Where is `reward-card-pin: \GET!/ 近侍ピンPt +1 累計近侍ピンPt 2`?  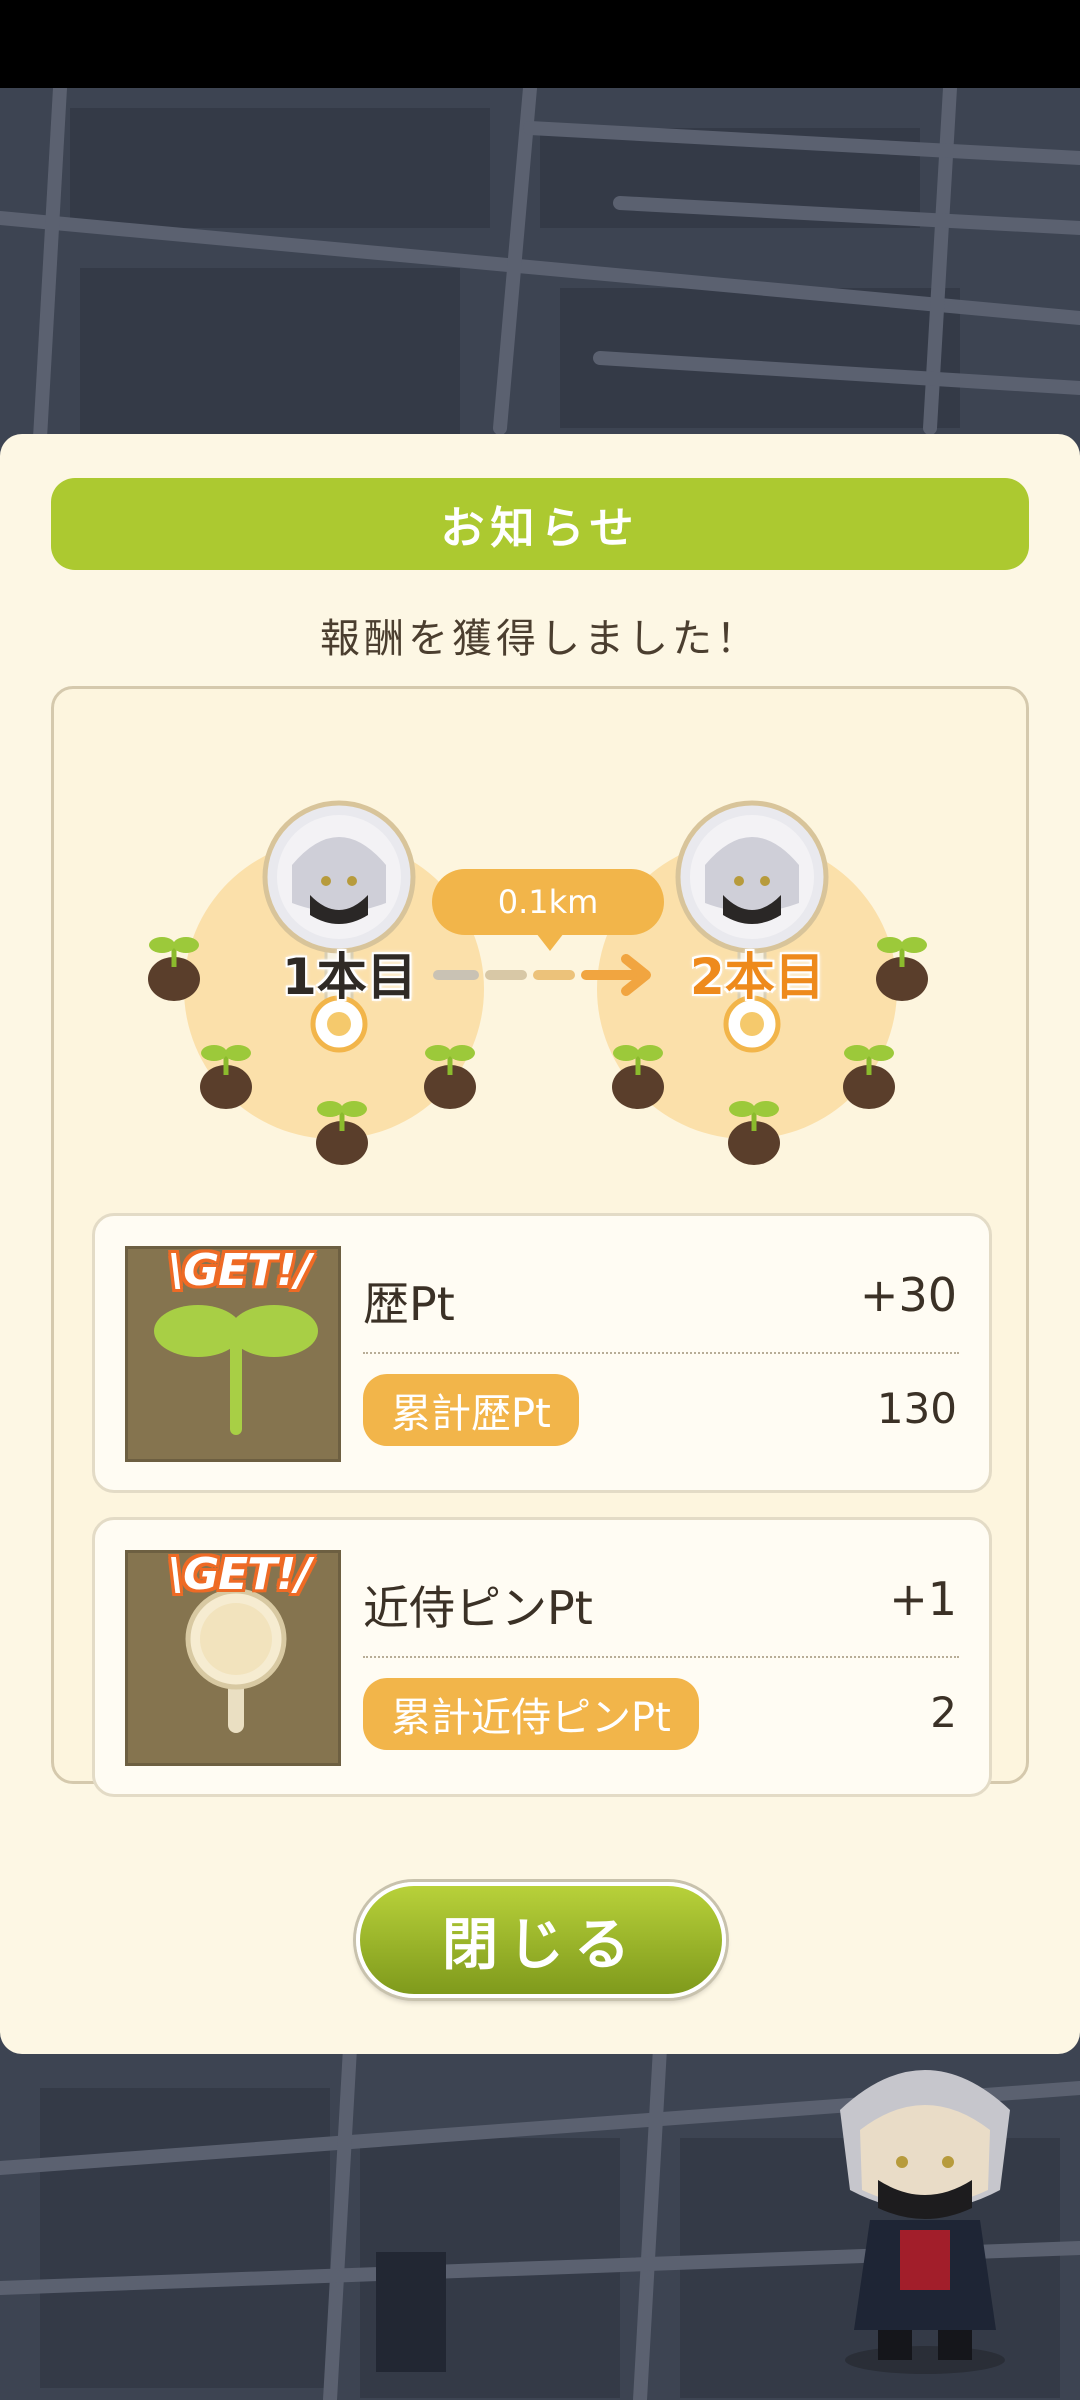 reward-card-pin: \GET!/ 近侍ピンPt +1 累計近侍ピンPt 2 is located at coordinates (542, 1657).